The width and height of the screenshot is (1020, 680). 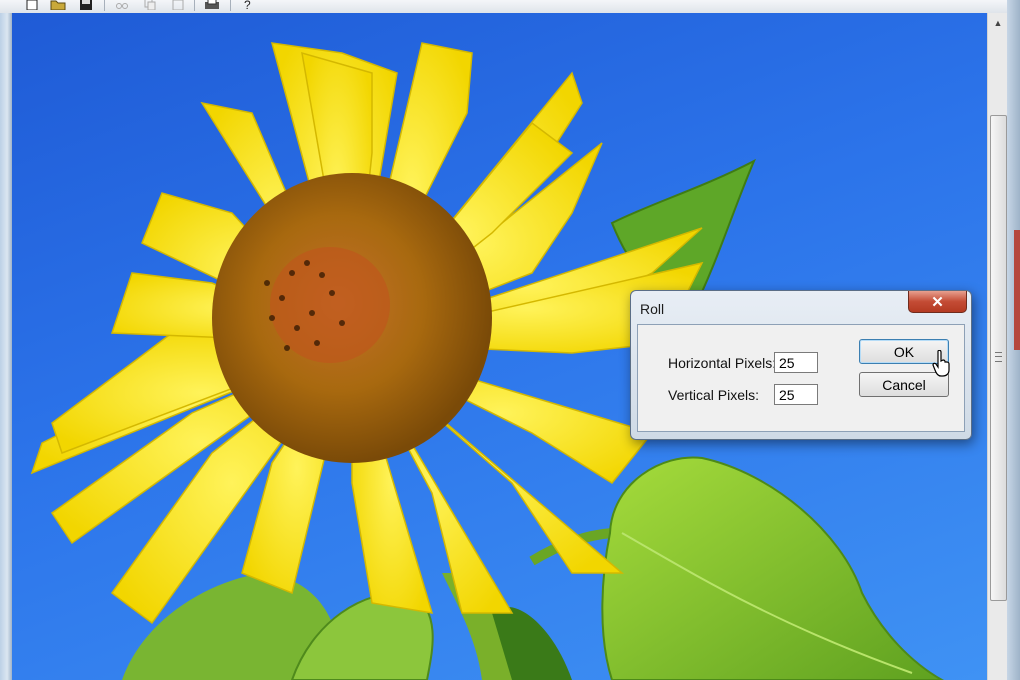 I want to click on vertical-scrollbar: ▲, so click(x=997, y=346).